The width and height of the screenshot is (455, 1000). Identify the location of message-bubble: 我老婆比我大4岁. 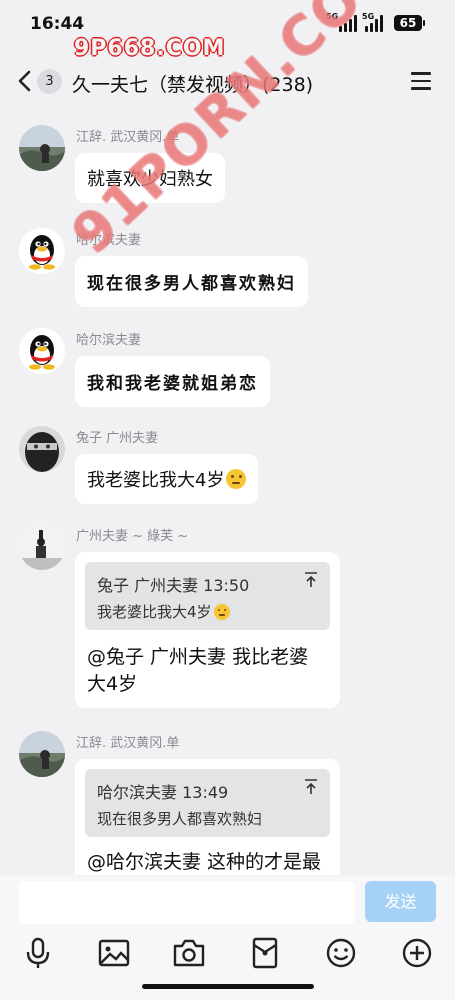
(167, 479).